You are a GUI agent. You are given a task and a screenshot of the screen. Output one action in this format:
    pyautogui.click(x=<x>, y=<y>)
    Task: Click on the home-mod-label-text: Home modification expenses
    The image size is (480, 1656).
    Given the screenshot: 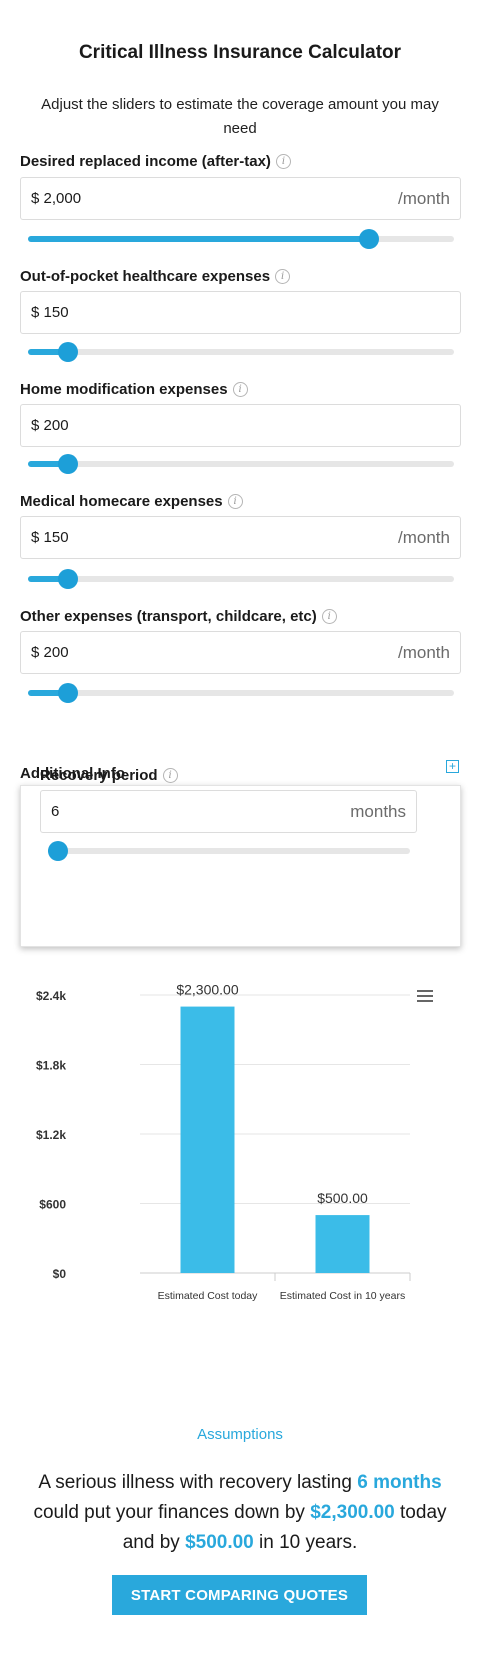 What is the action you would take?
    pyautogui.click(x=124, y=389)
    